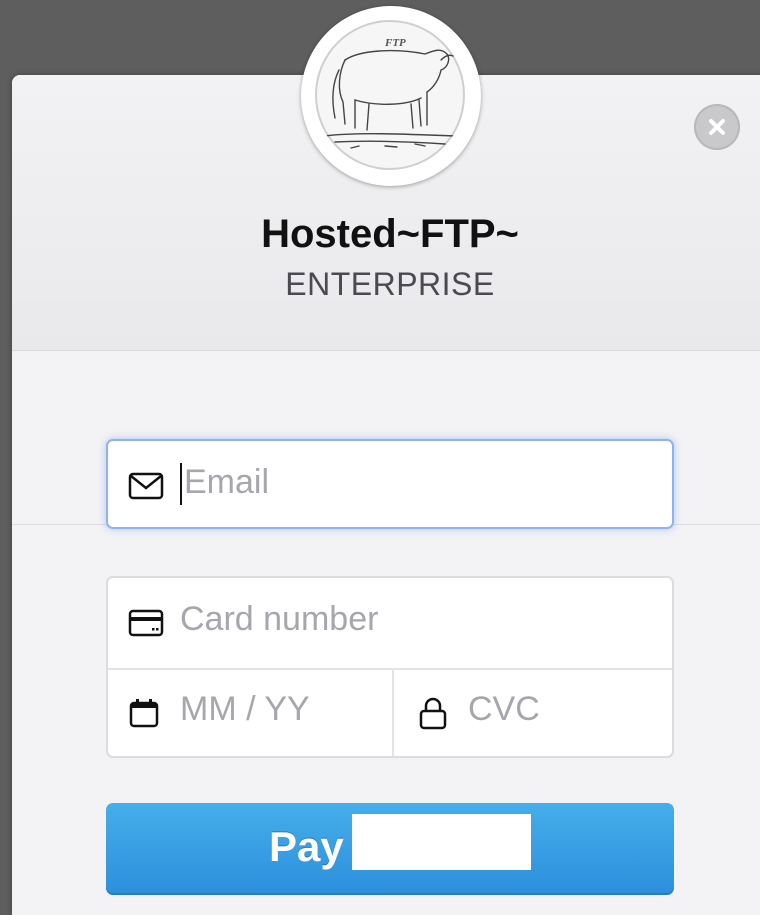 This screenshot has height=915, width=760. I want to click on expiry-field: MM / YY, so click(251, 712).